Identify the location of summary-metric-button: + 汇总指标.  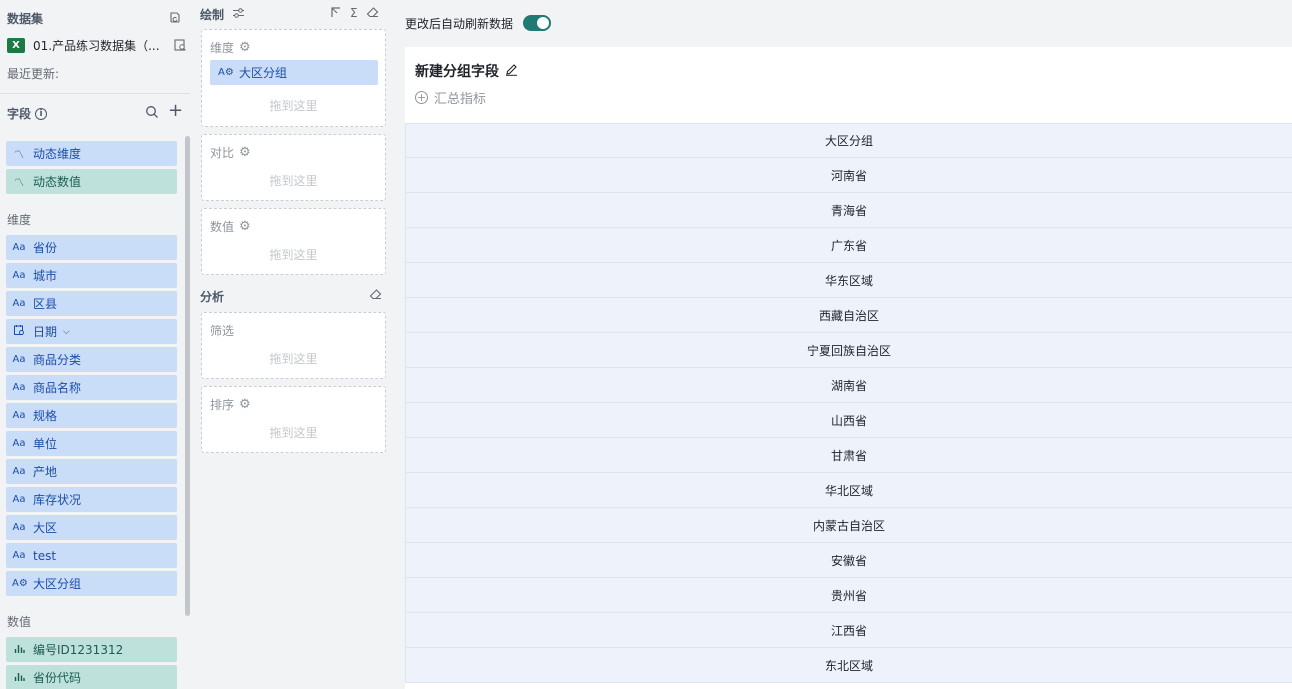
(450, 97).